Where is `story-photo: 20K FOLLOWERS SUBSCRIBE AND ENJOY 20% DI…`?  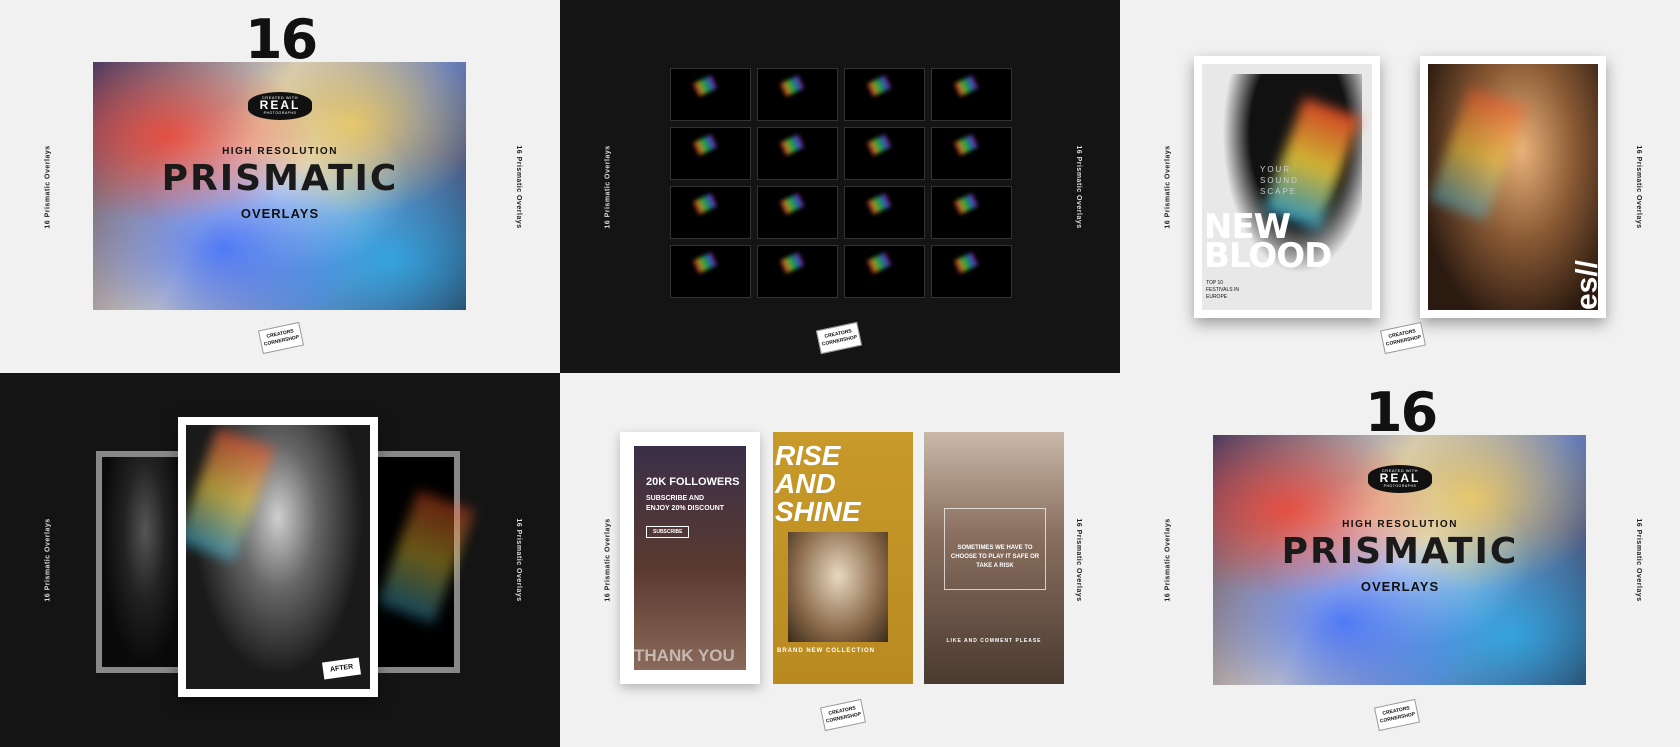 story-photo: 20K FOLLOWERS SUBSCRIBE AND ENJOY 20% DI… is located at coordinates (690, 558).